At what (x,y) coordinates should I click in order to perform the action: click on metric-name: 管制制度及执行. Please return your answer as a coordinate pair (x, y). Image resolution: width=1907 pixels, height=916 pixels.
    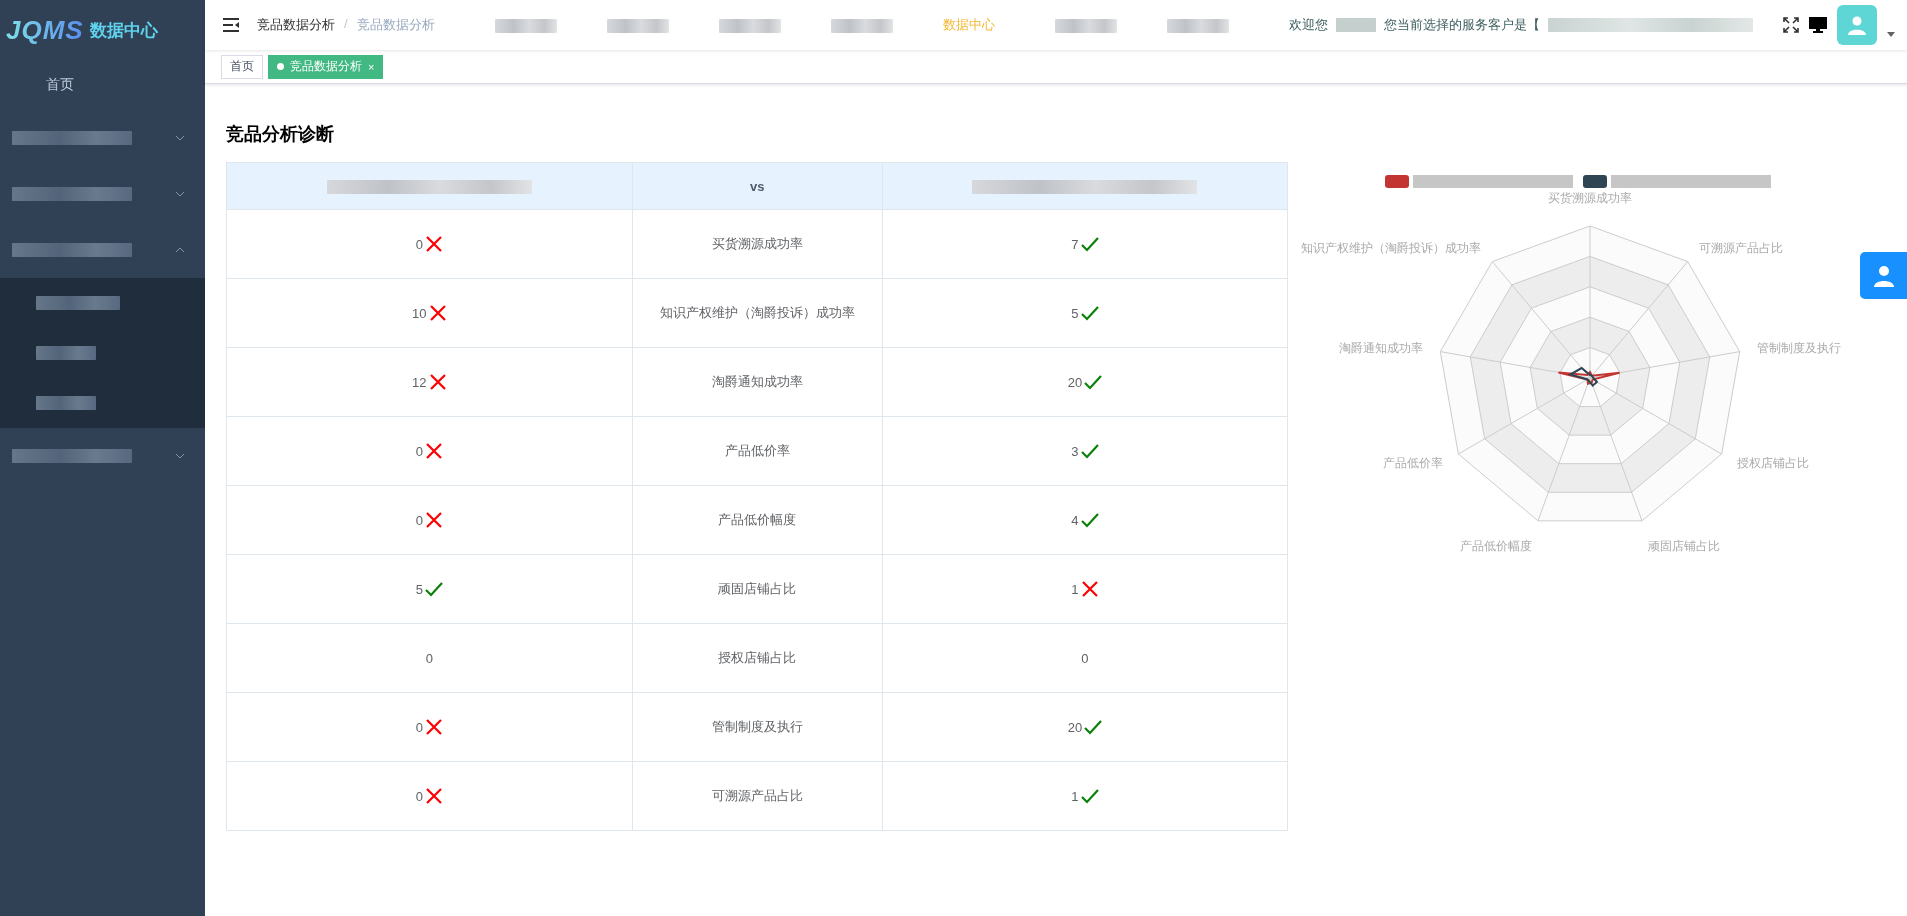
    Looking at the image, I should click on (757, 726).